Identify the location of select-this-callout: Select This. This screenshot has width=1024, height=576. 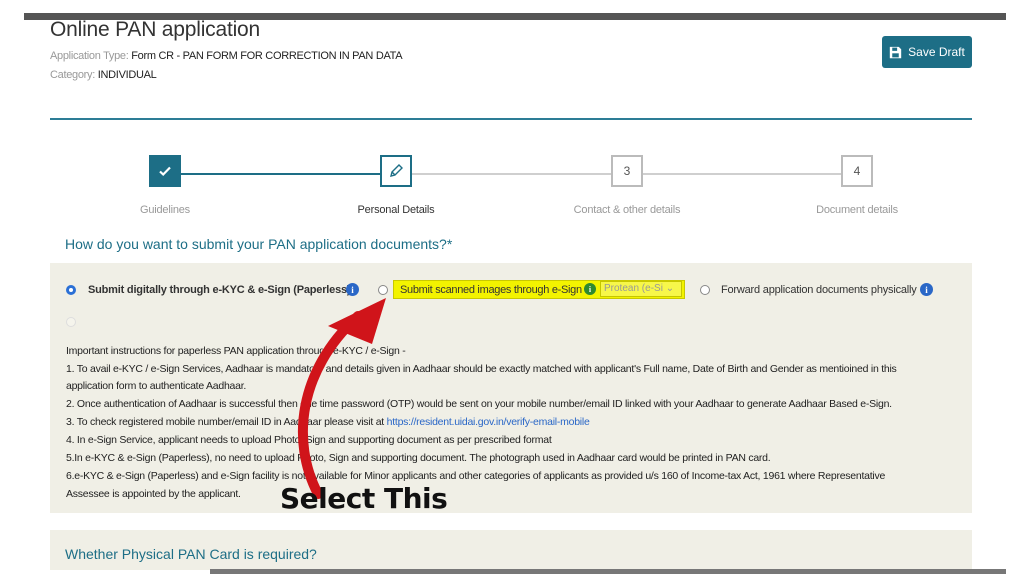
(364, 498).